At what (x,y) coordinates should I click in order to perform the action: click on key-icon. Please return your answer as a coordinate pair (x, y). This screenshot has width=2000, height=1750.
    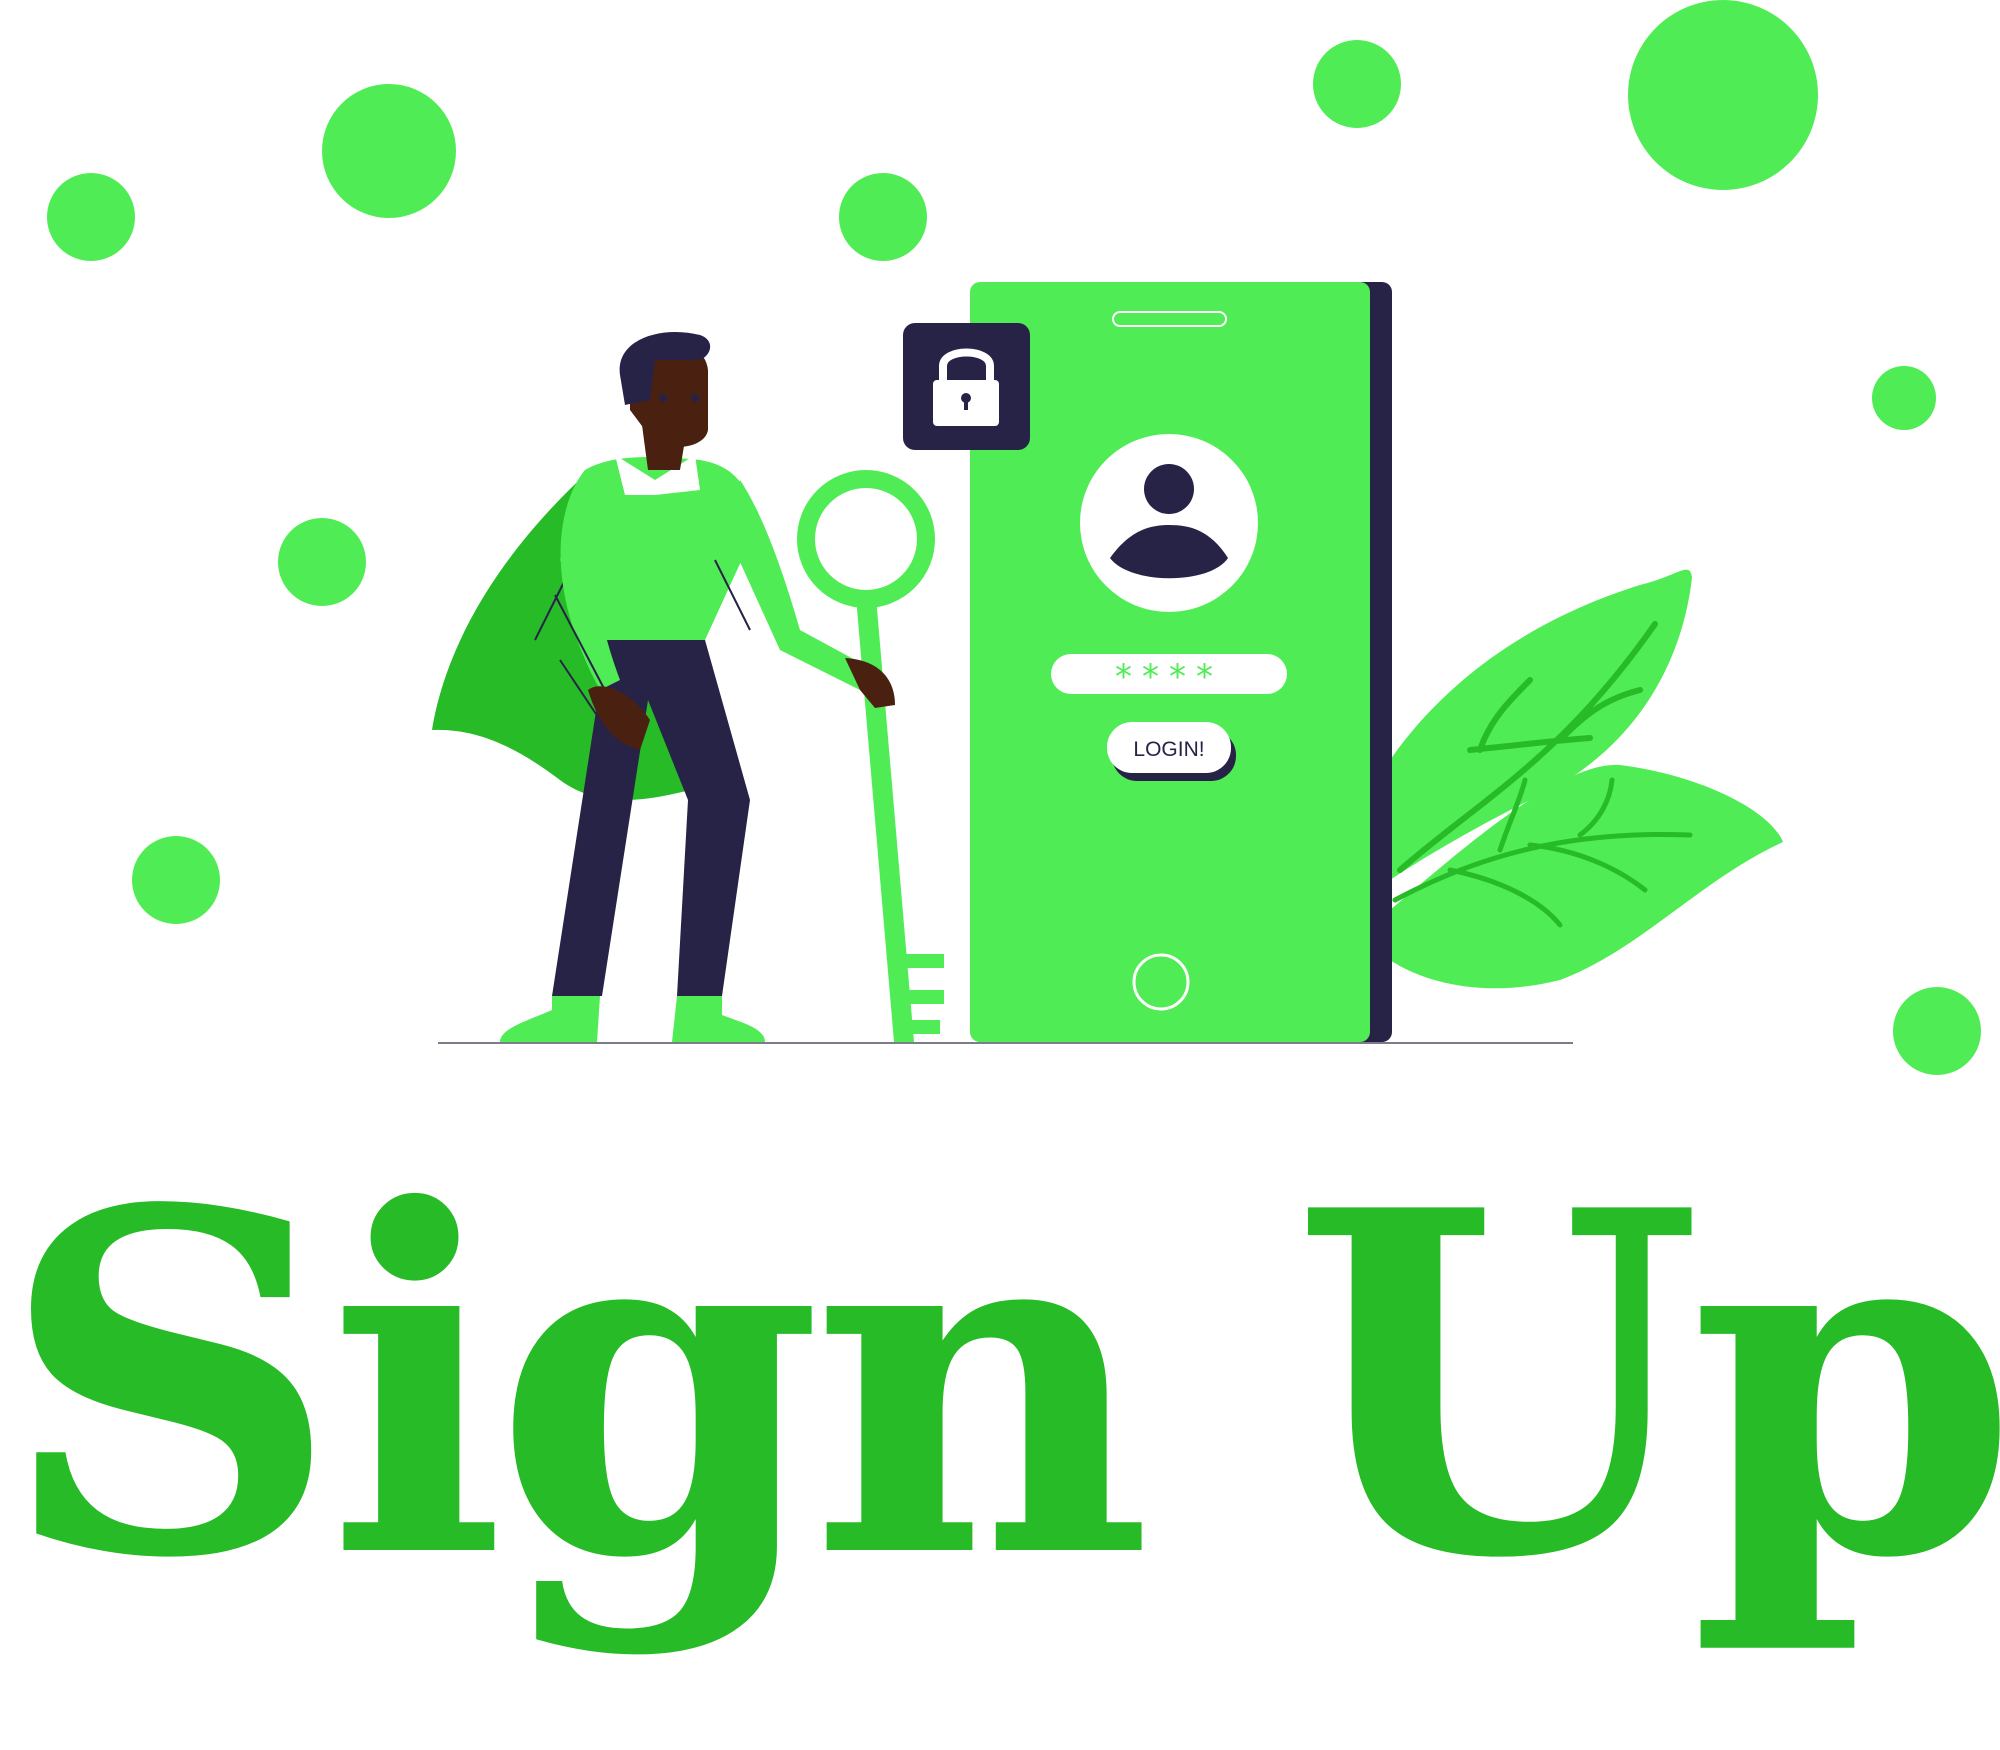
    Looking at the image, I should click on (870, 756).